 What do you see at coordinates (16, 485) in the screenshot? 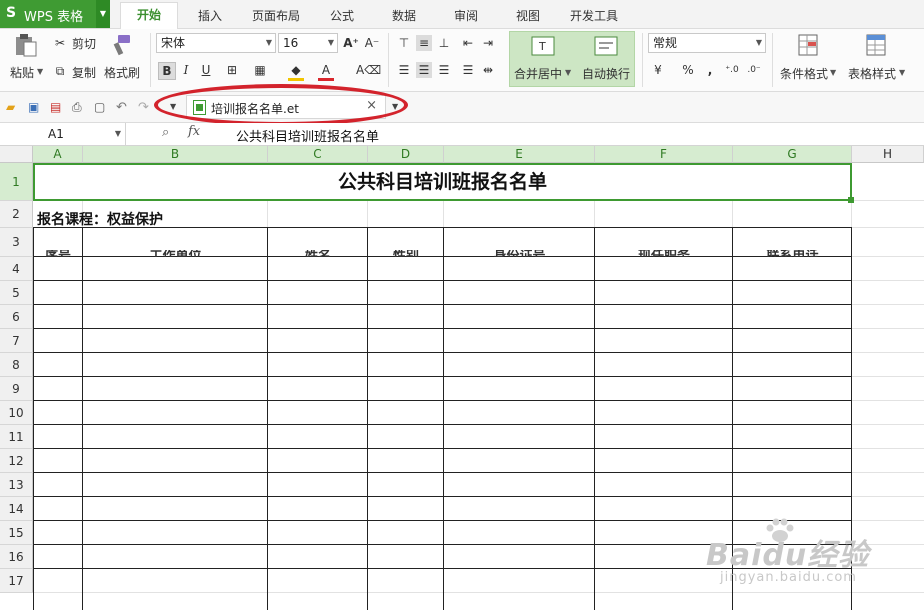
I see `row-header-13: 13` at bounding box center [16, 485].